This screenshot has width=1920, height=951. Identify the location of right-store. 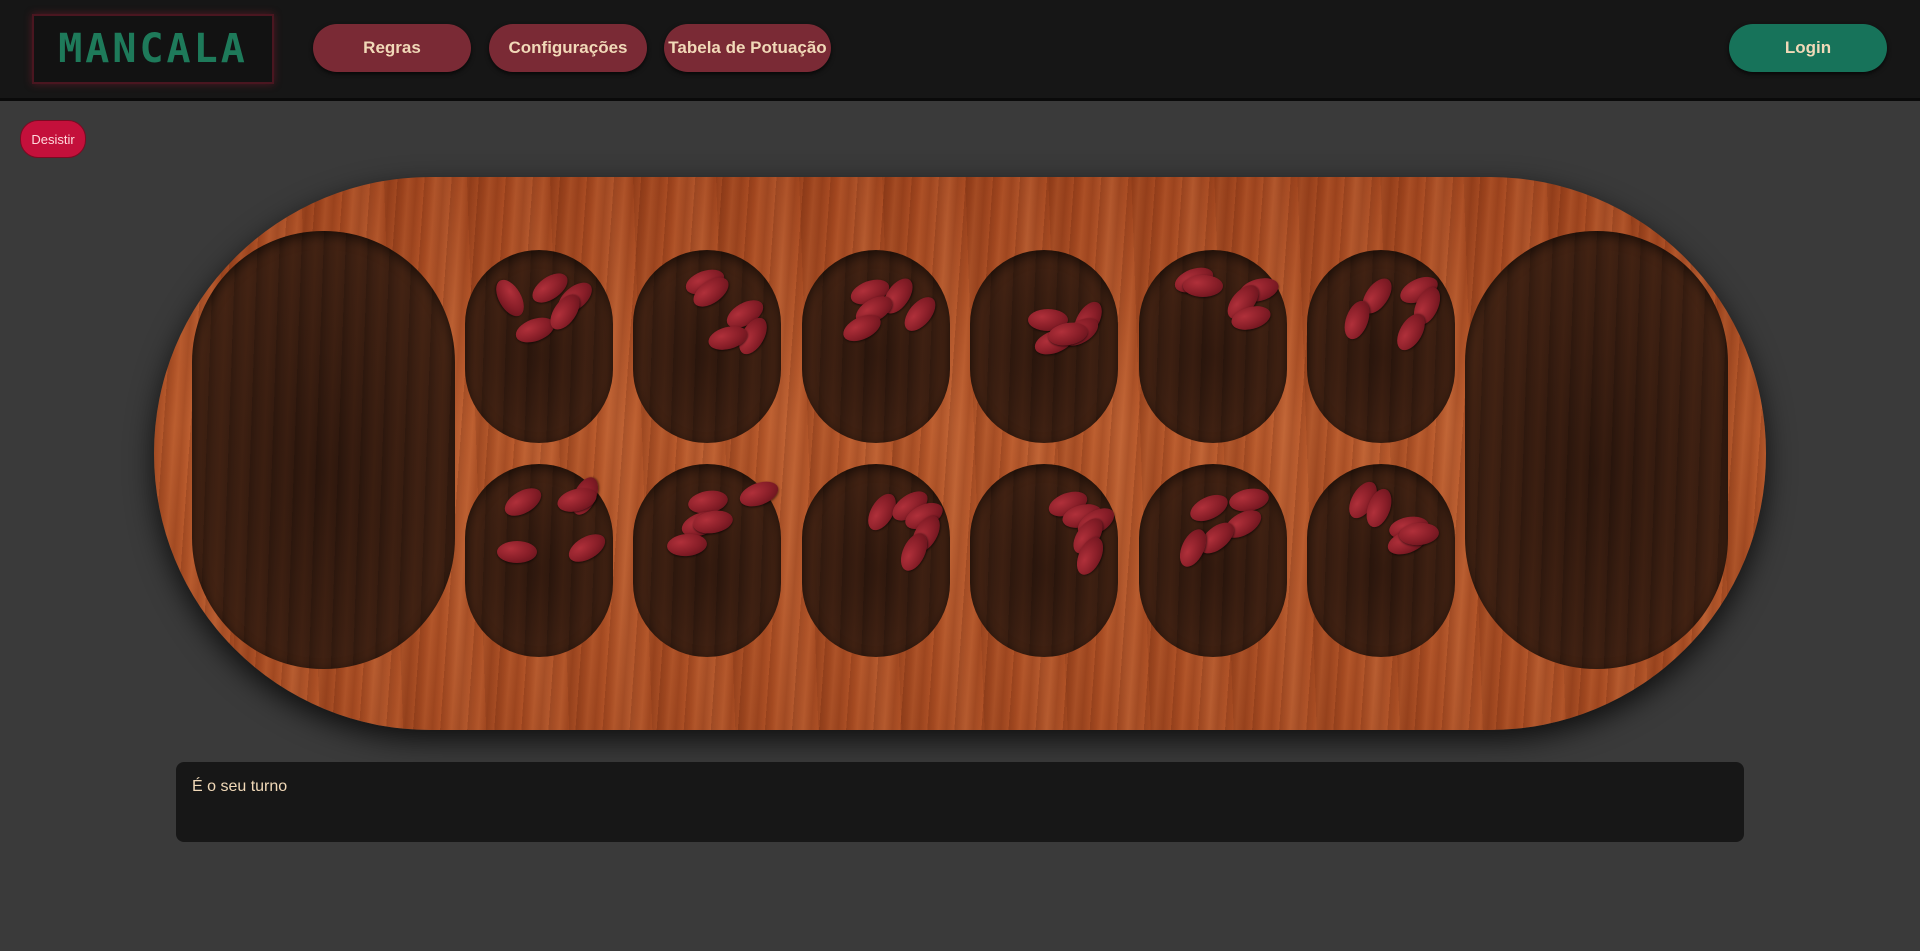
(1596, 450).